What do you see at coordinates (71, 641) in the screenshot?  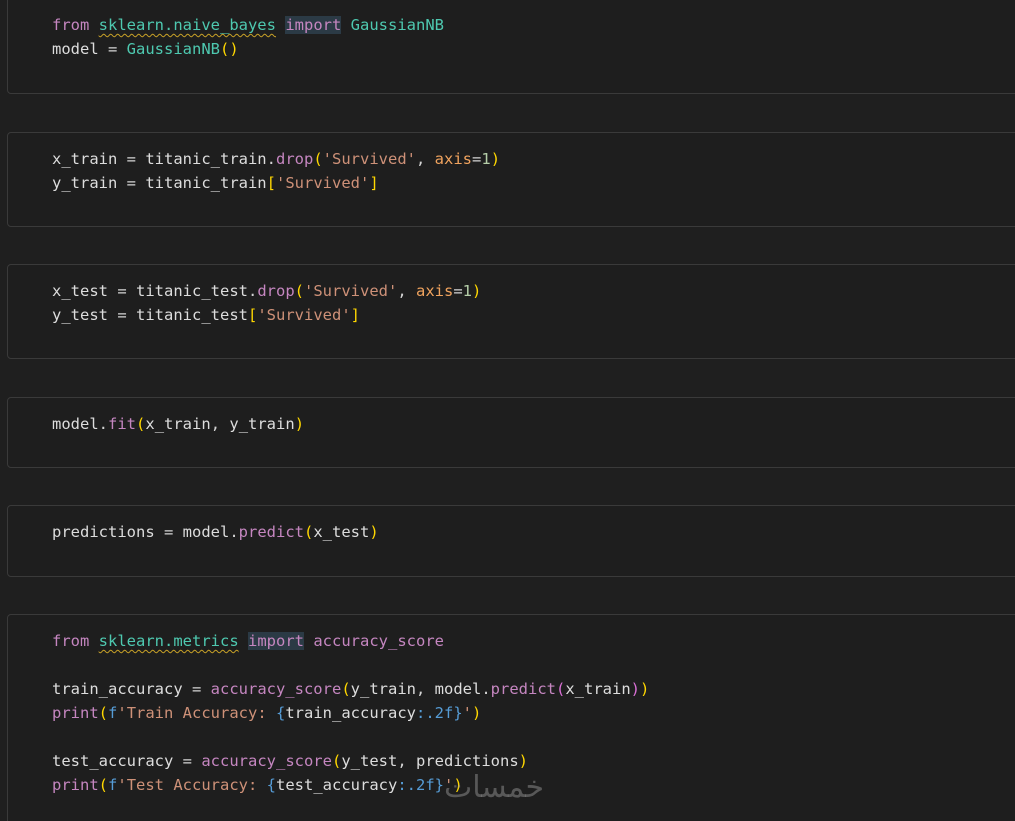 I see `code-token: from` at bounding box center [71, 641].